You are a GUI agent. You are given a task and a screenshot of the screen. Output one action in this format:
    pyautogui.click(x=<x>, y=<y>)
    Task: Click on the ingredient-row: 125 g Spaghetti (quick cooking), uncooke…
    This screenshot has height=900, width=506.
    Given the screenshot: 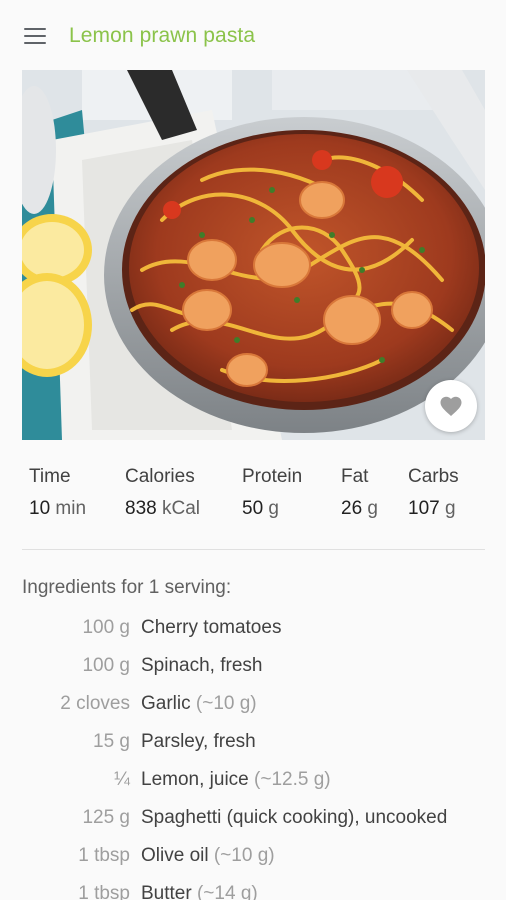 What is the action you would take?
    pyautogui.click(x=253, y=826)
    